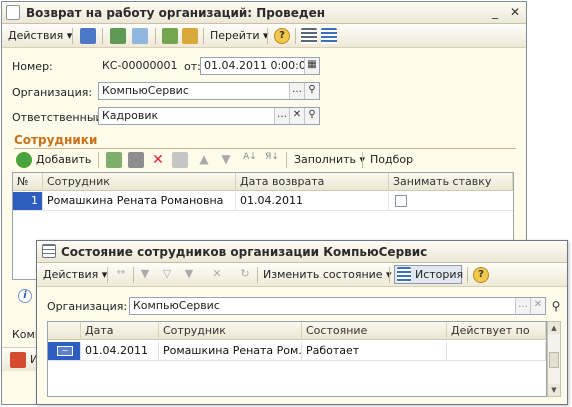 Image resolution: width=572 pixels, height=407 pixels. Describe the element at coordinates (329, 160) in the screenshot. I see `fill-menu: Заполнить ▾` at that location.